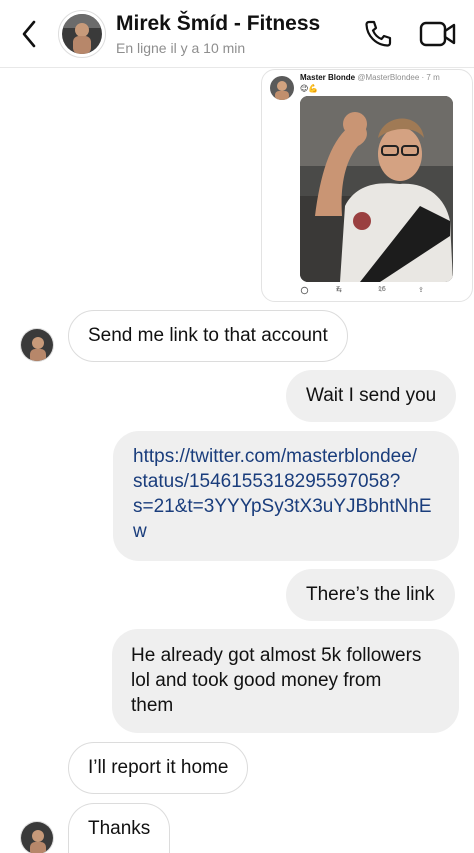  What do you see at coordinates (421, 290) in the screenshot?
I see `share-icon: ⇪` at bounding box center [421, 290].